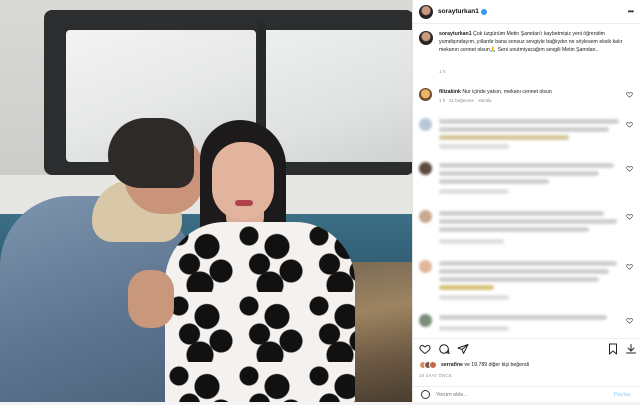  What do you see at coordinates (511, 394) in the screenshot?
I see `comment-input` at bounding box center [511, 394].